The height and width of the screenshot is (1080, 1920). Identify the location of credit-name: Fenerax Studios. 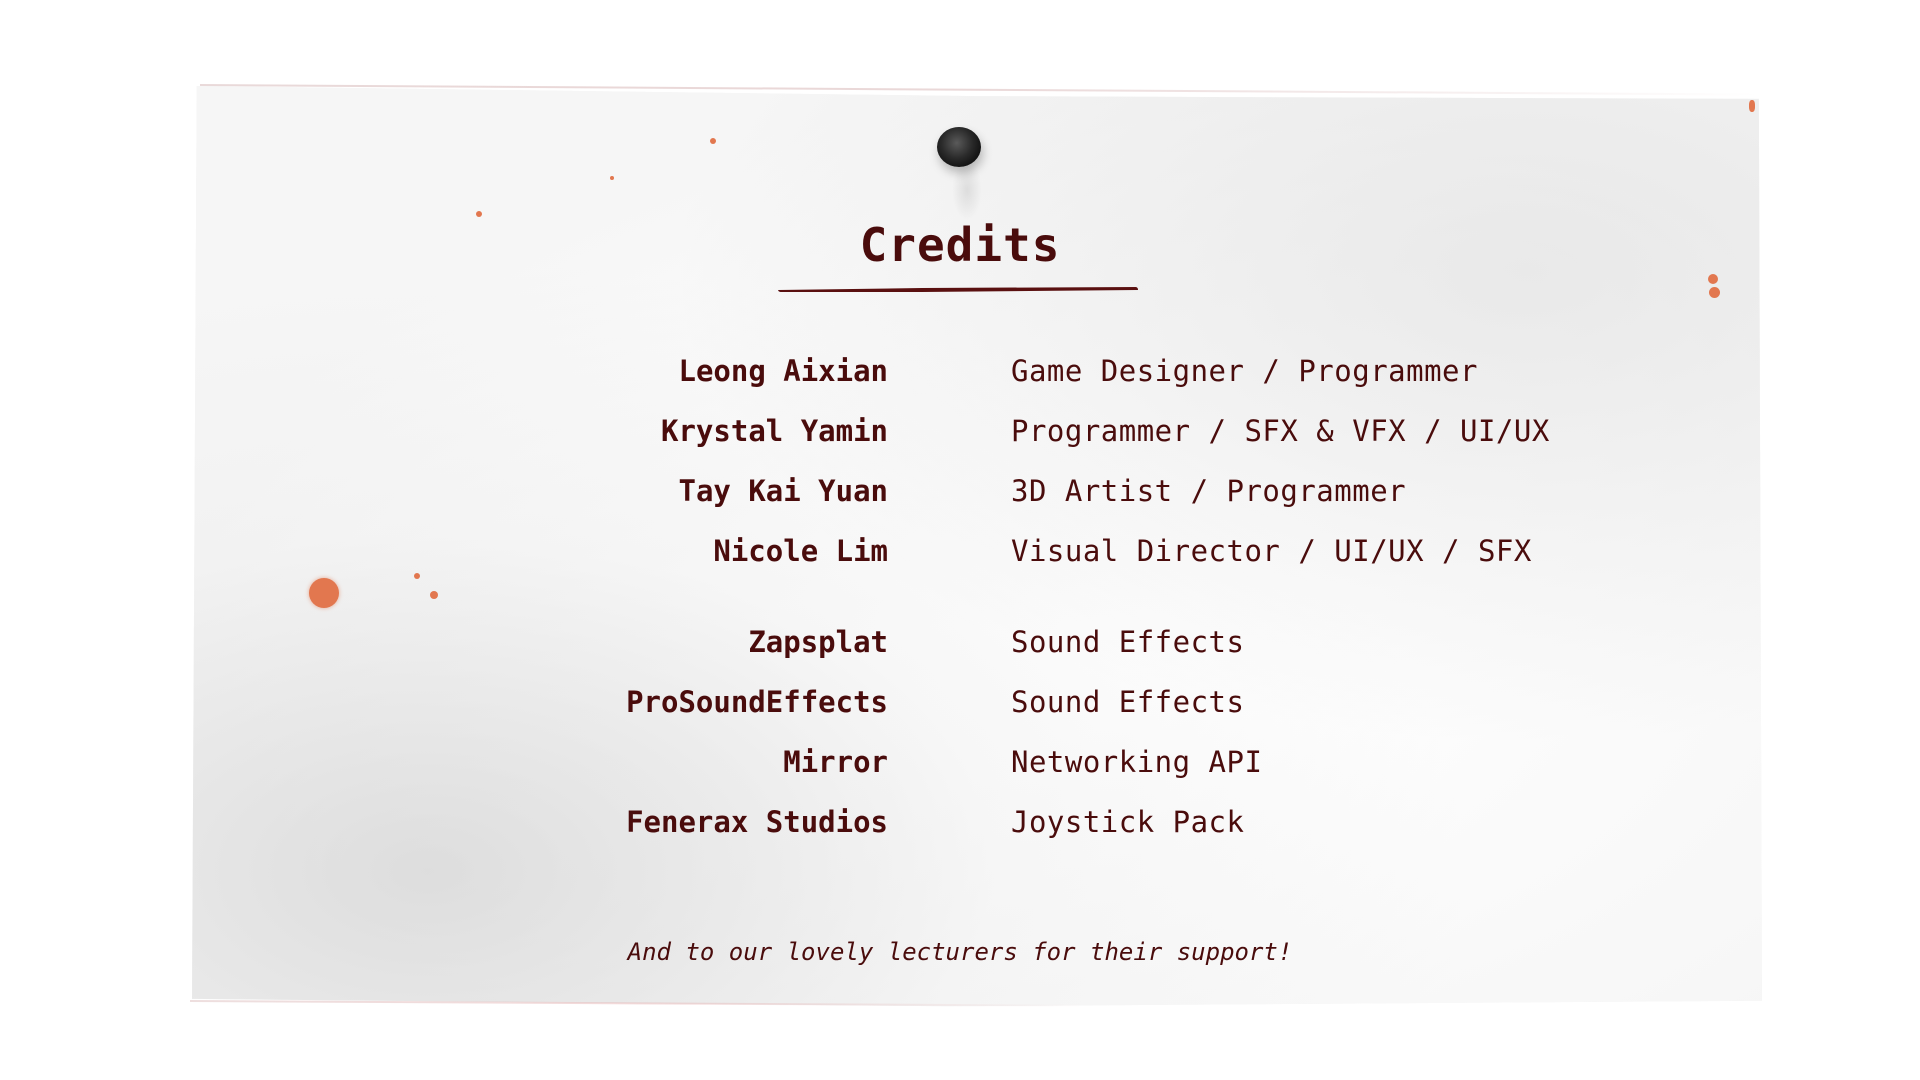
(757, 822).